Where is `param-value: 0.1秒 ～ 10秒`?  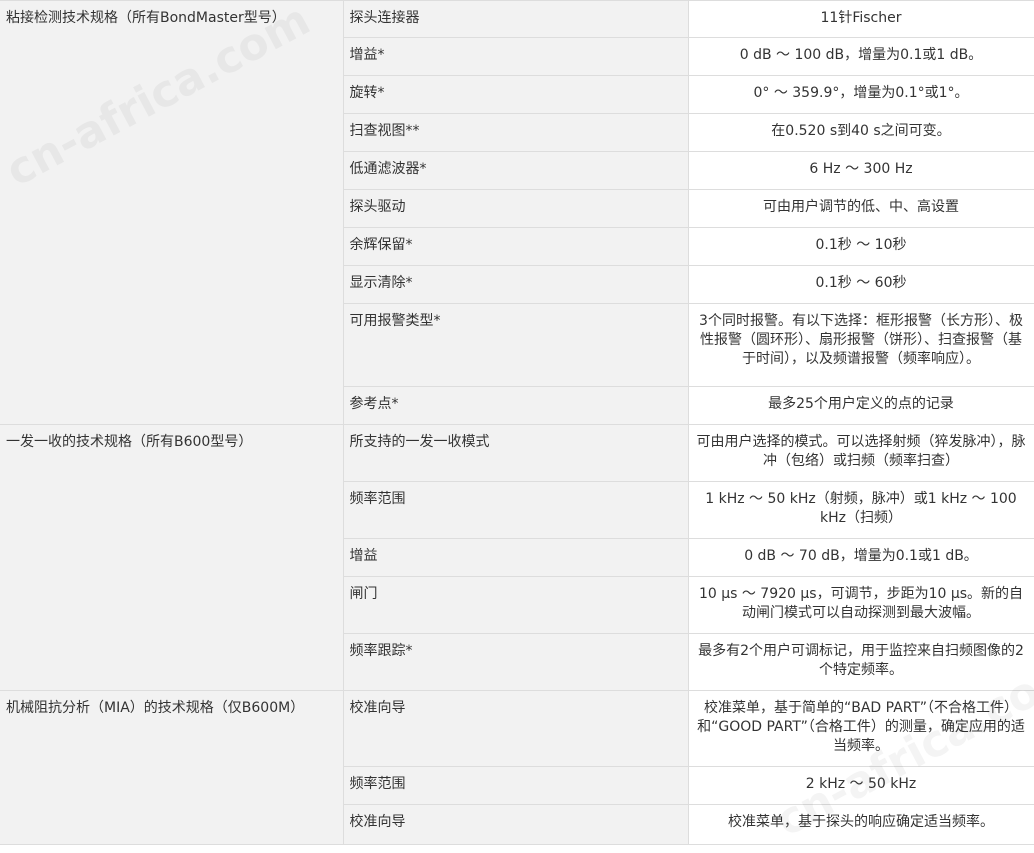 param-value: 0.1秒 ～ 10秒 is located at coordinates (860, 246).